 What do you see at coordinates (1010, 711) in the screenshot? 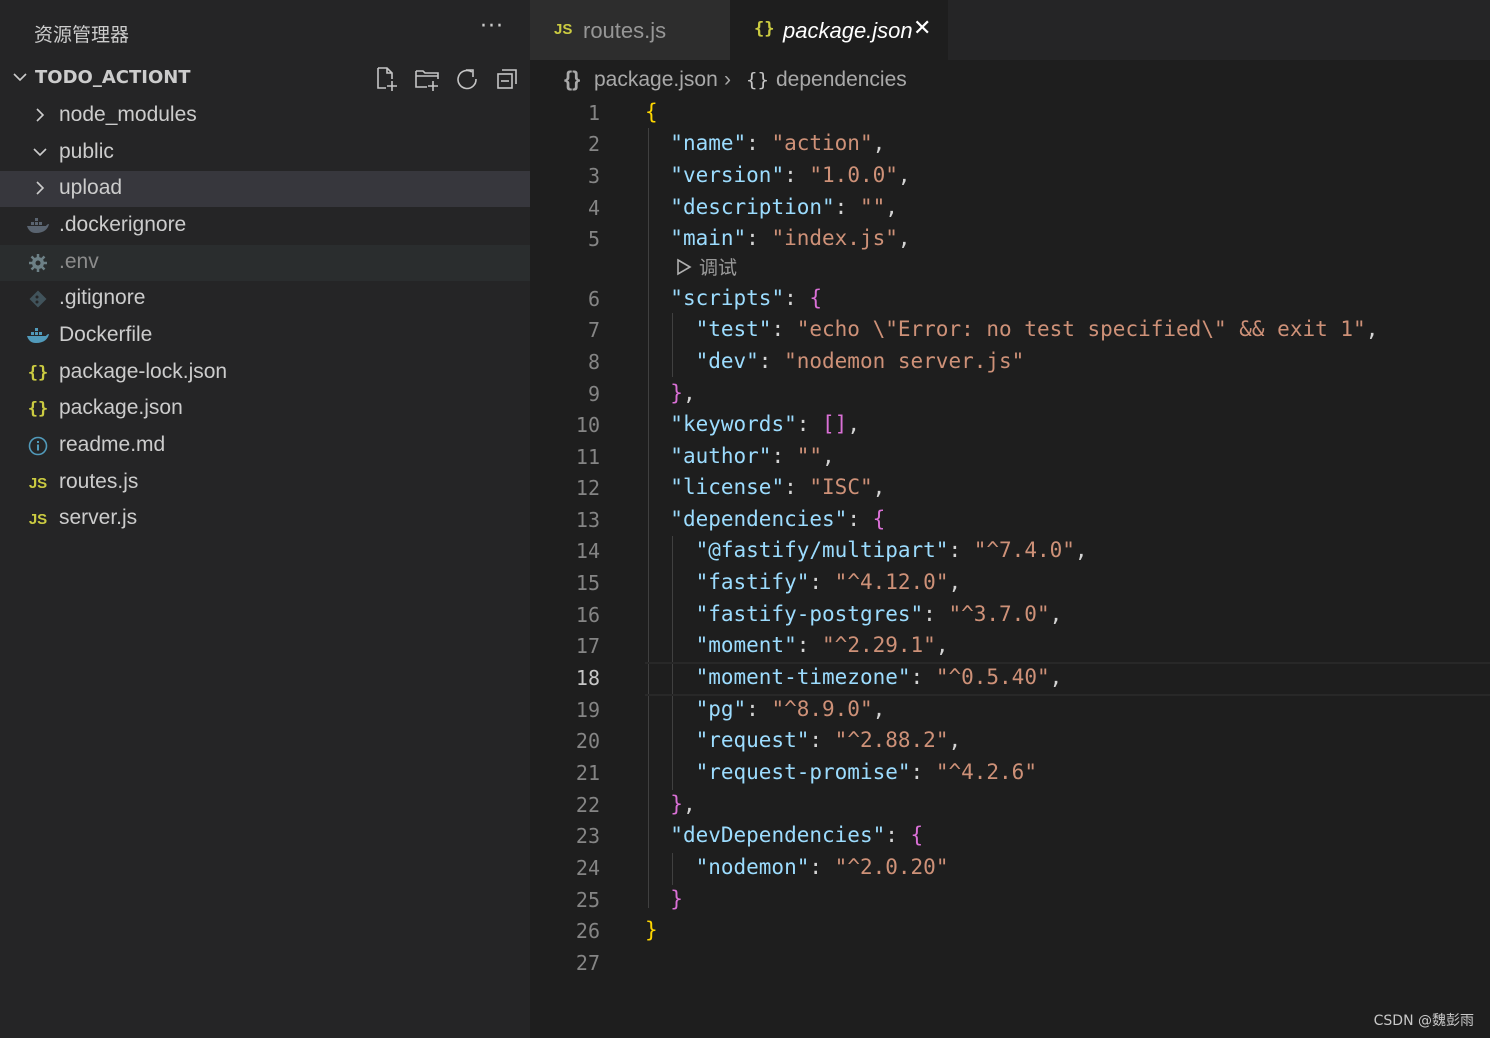
I see `code-line: 19 "pg": "^8.9.0",` at bounding box center [1010, 711].